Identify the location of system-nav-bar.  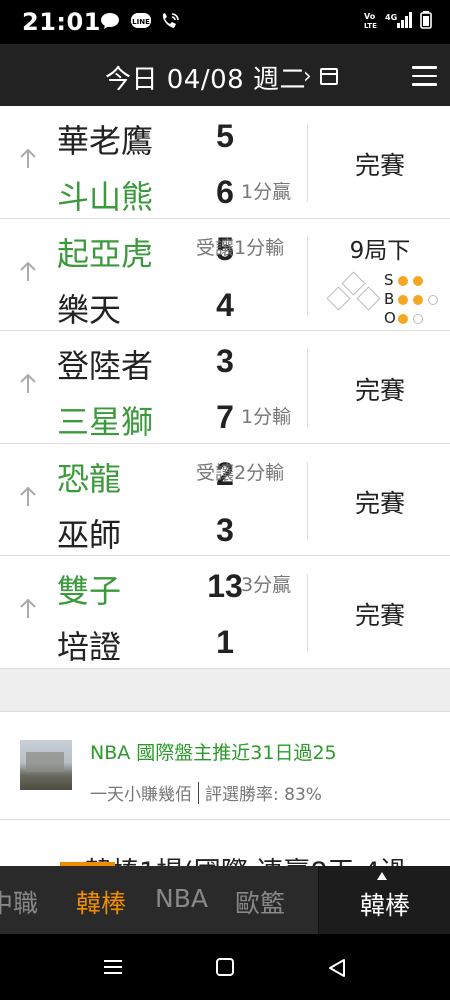
(225, 967).